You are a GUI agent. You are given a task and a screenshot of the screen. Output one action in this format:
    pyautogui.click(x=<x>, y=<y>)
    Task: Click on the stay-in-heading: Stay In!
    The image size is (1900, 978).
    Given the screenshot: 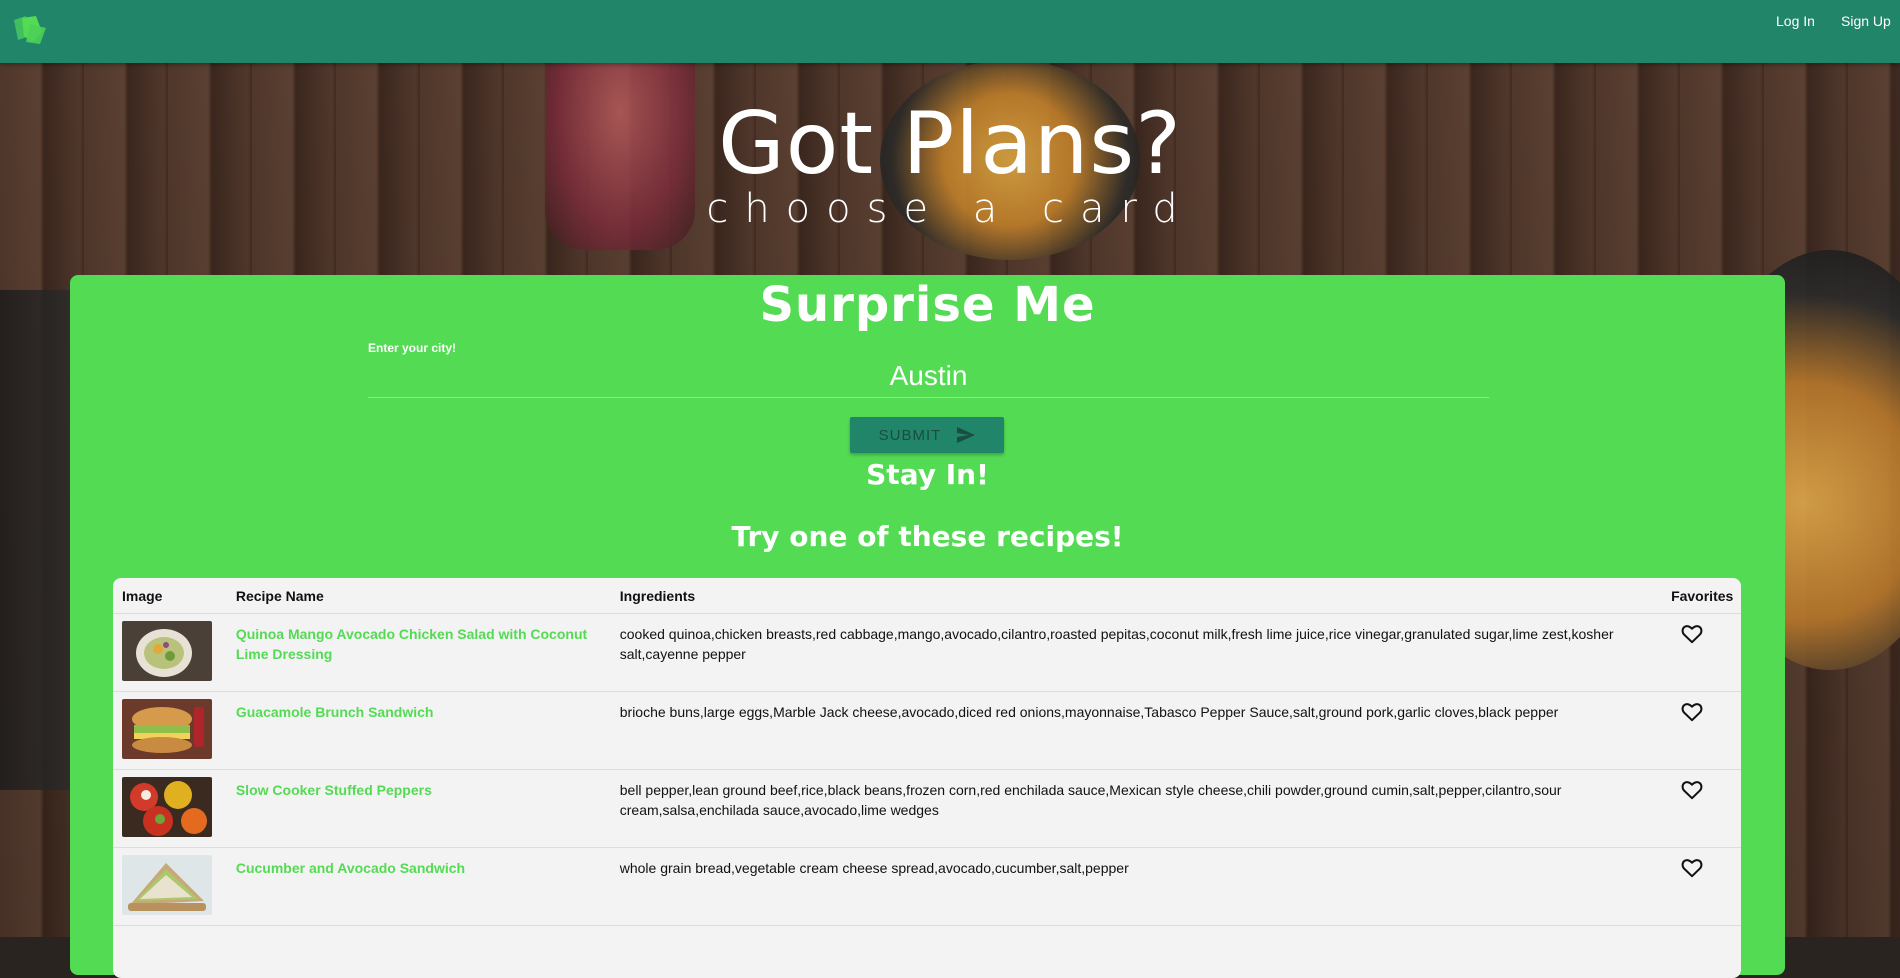 What is the action you would take?
    pyautogui.click(x=927, y=474)
    